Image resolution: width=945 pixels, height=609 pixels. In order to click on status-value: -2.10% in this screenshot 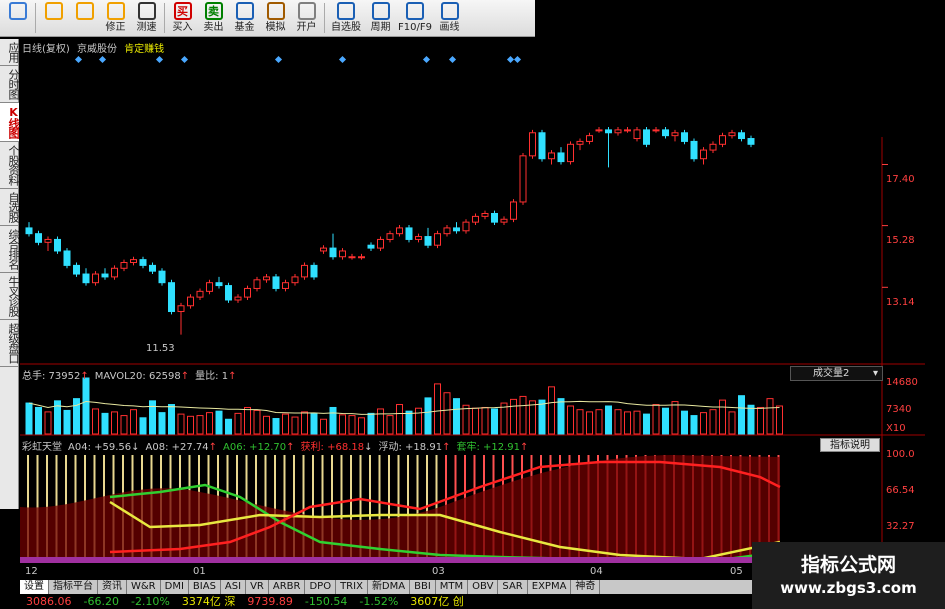, I will do `click(150, 601)`.